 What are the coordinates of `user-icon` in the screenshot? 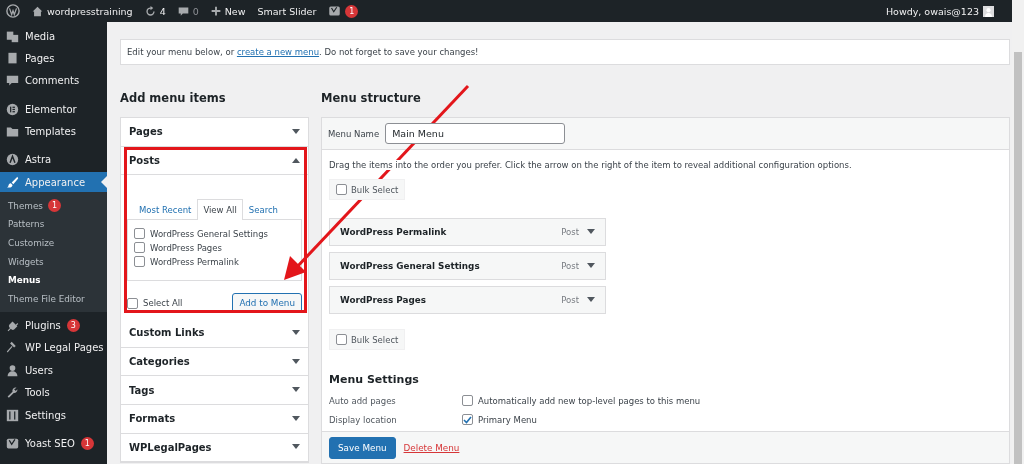 It's located at (12, 370).